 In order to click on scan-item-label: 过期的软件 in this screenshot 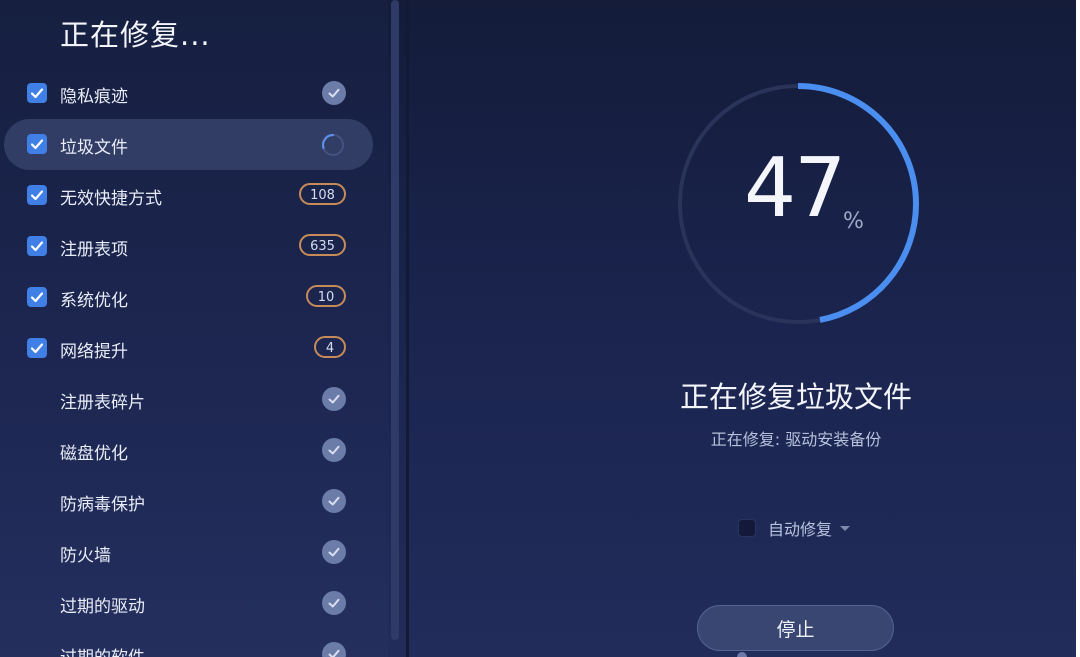, I will do `click(102, 650)`.